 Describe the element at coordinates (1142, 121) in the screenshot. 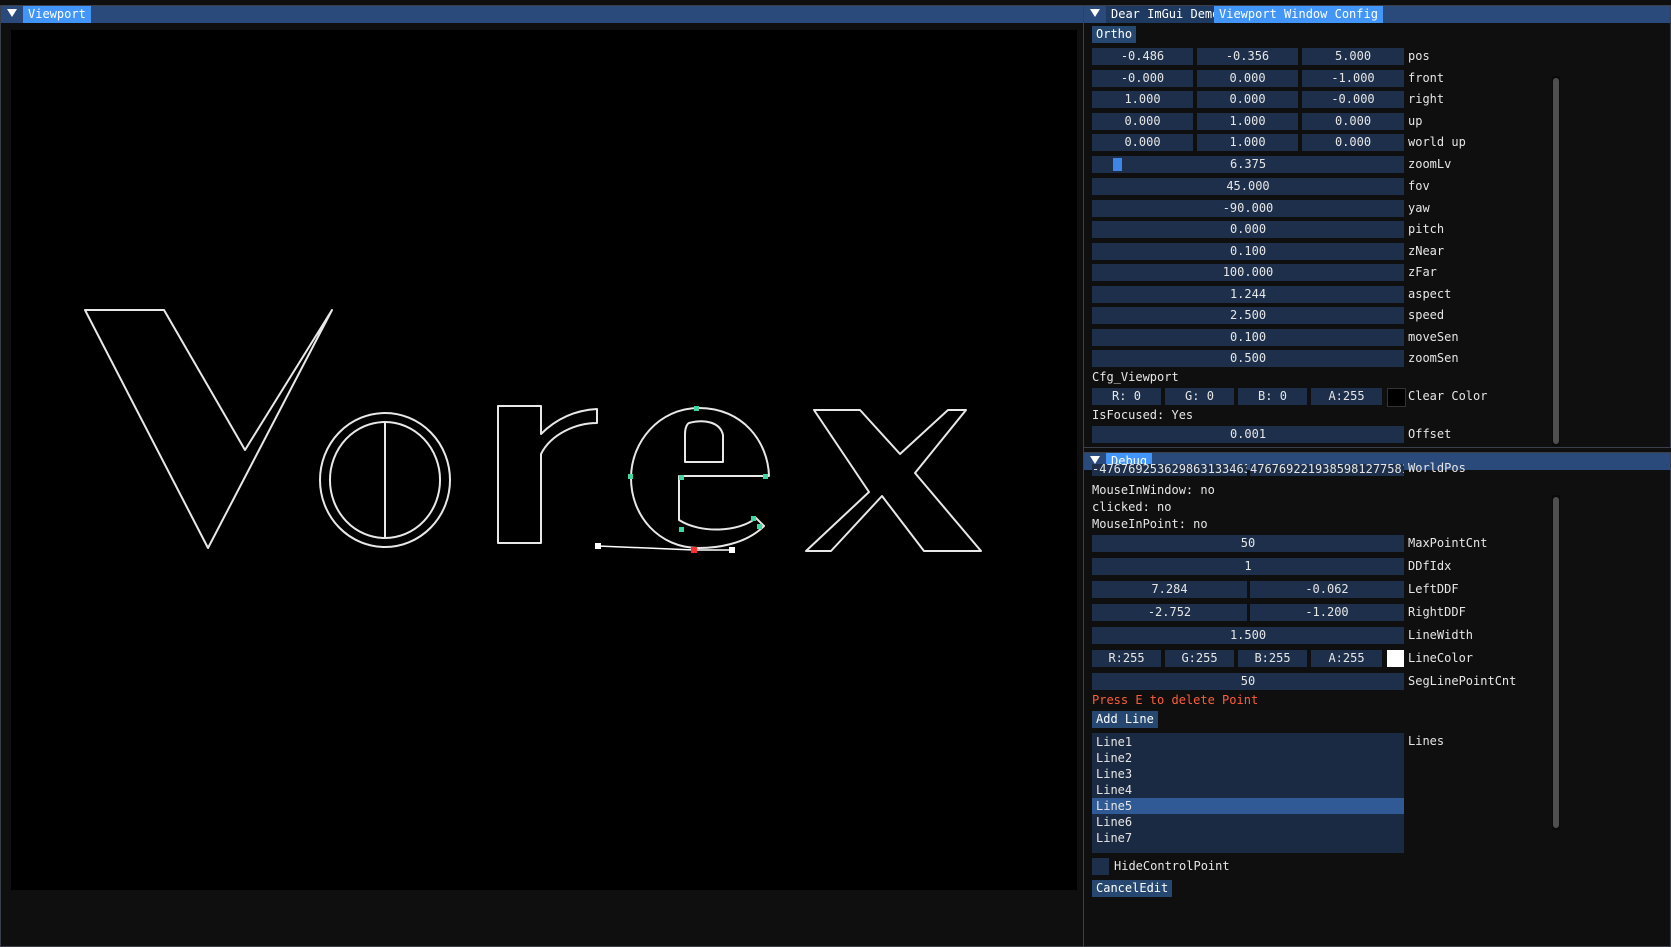

I see `vec-up-x: 0.000` at that location.